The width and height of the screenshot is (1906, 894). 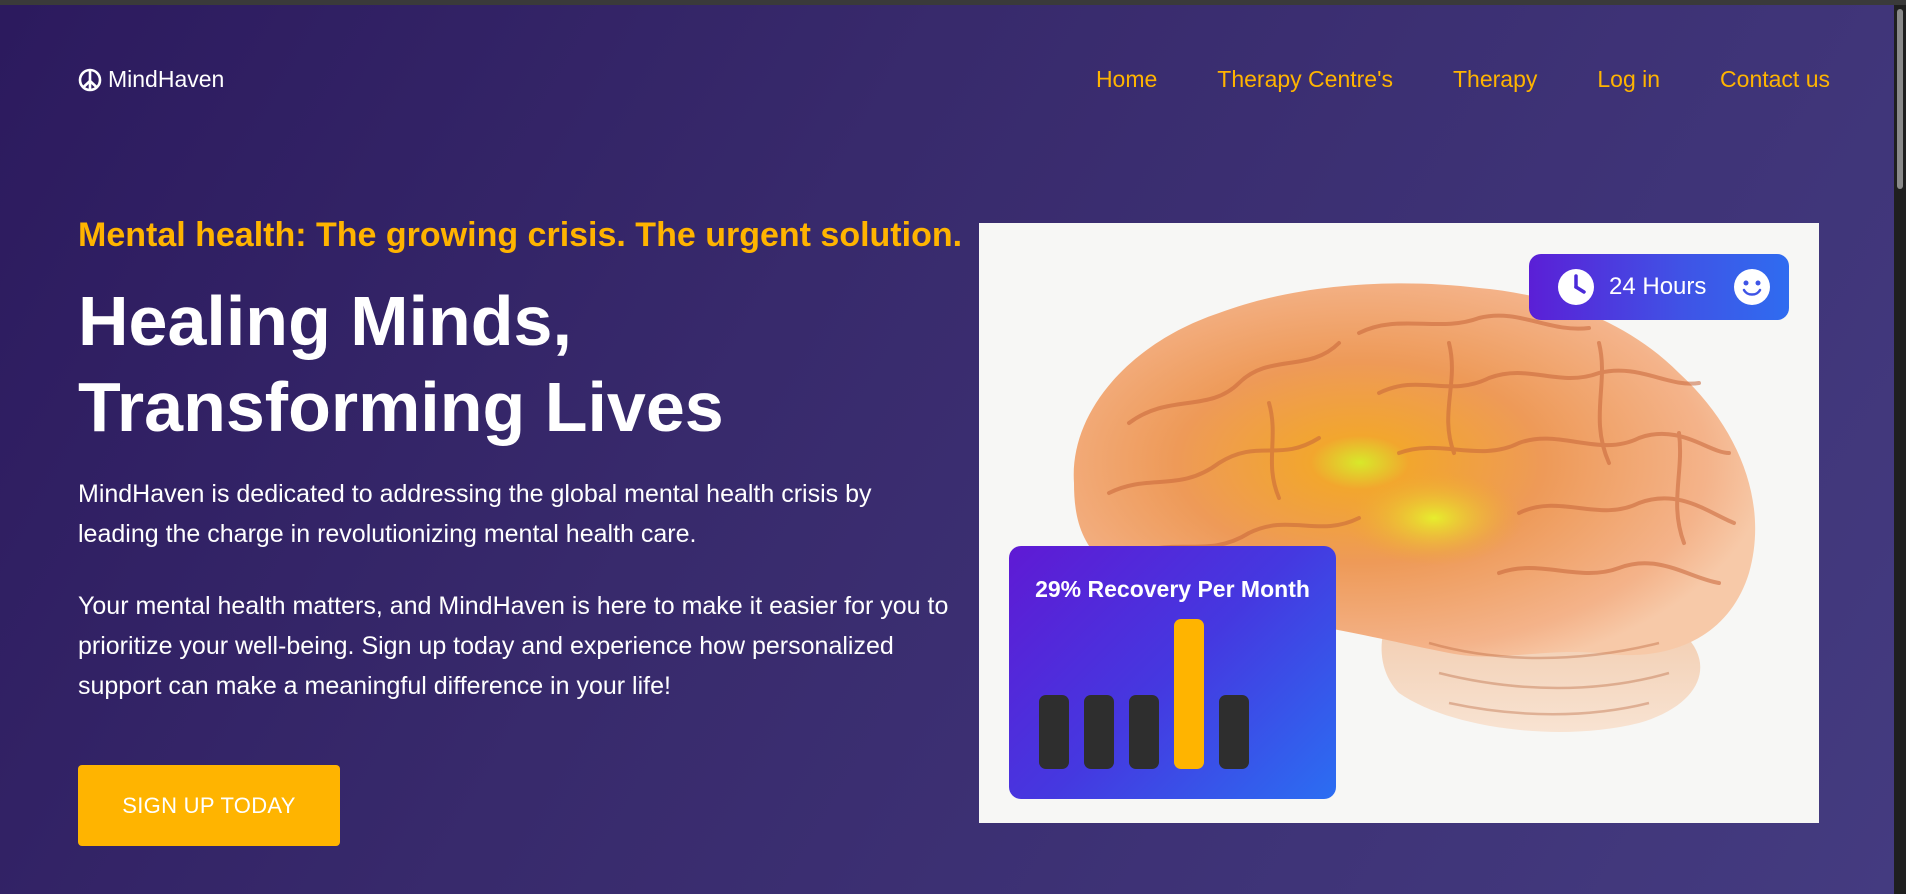 What do you see at coordinates (1775, 79) in the screenshot?
I see `nav-link-contact: Contact us` at bounding box center [1775, 79].